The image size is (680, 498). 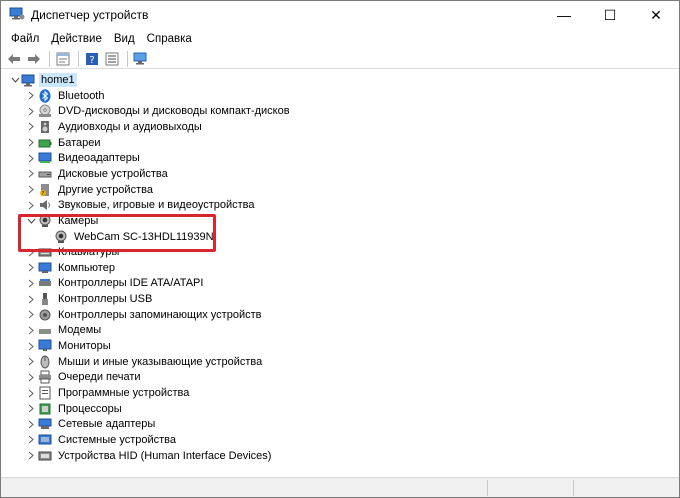 What do you see at coordinates (340, 377) in the screenshot?
I see `tree-category: Очереди печати` at bounding box center [340, 377].